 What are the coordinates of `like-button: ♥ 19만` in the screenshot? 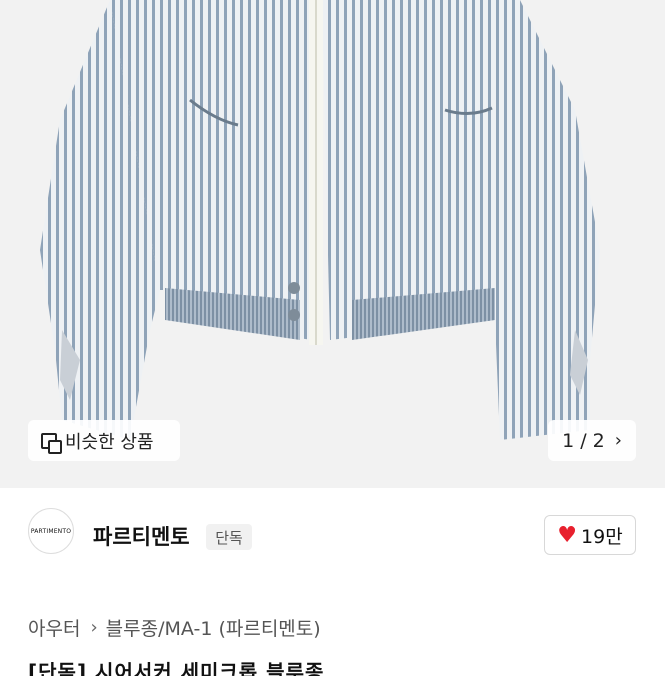 It's located at (590, 535).